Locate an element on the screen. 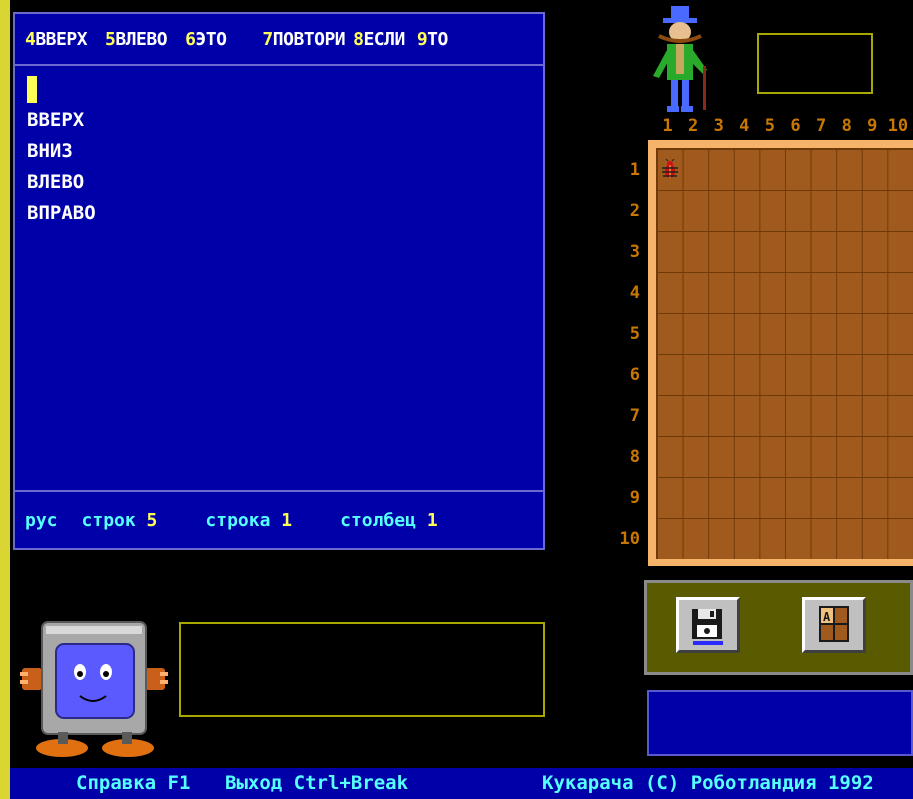 Image resolution: width=913 pixels, height=799 pixels. column-number: 5 is located at coordinates (770, 126).